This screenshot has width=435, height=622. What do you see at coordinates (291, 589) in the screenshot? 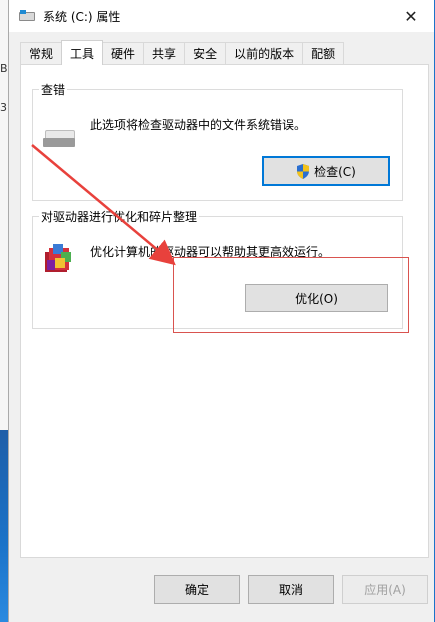
I see `cancel-button: 取消` at bounding box center [291, 589].